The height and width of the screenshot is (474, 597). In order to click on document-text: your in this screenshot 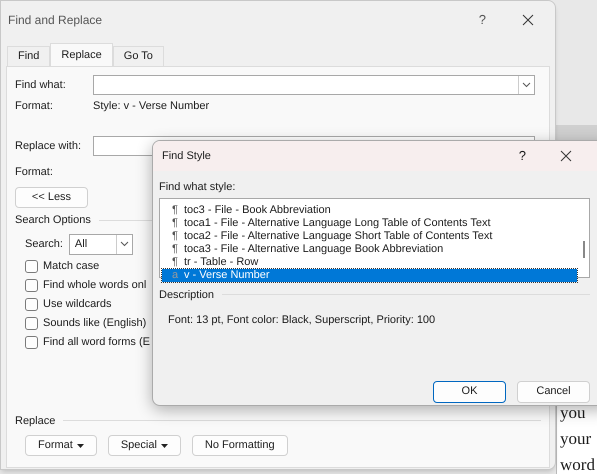, I will do `click(576, 438)`.